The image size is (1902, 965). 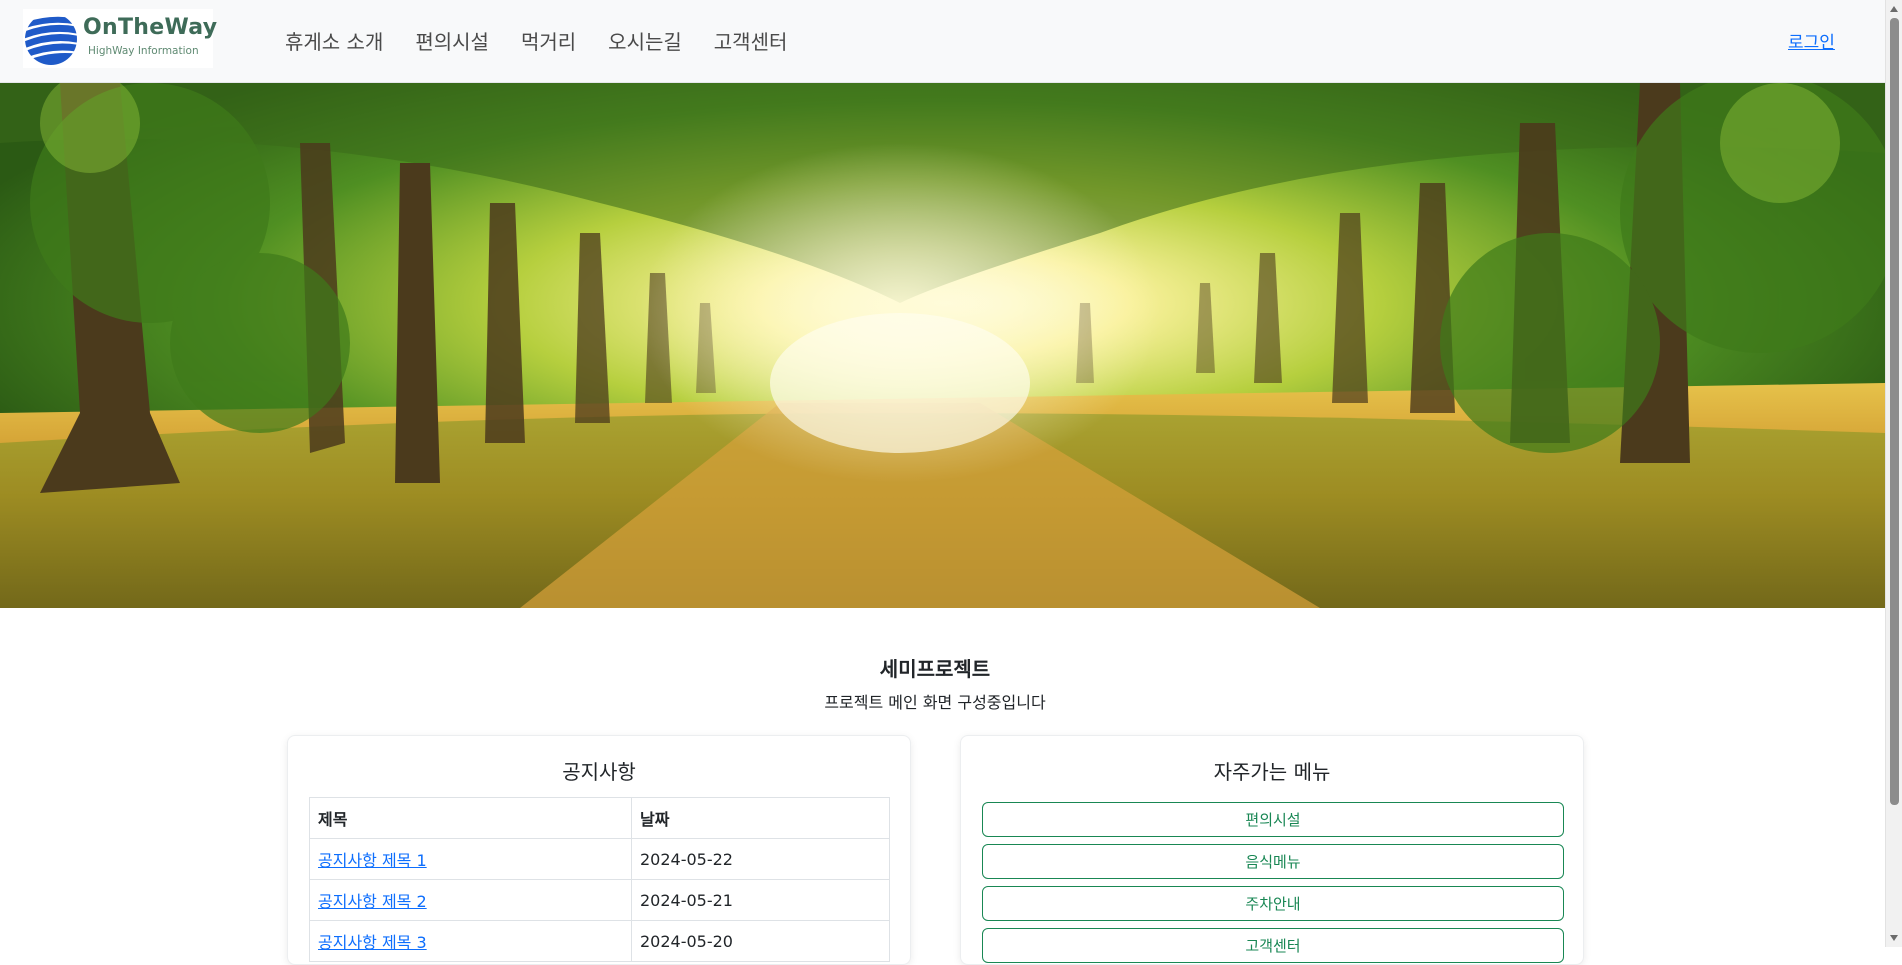 What do you see at coordinates (760, 859) in the screenshot?
I see `notice-date: 2024-05-22` at bounding box center [760, 859].